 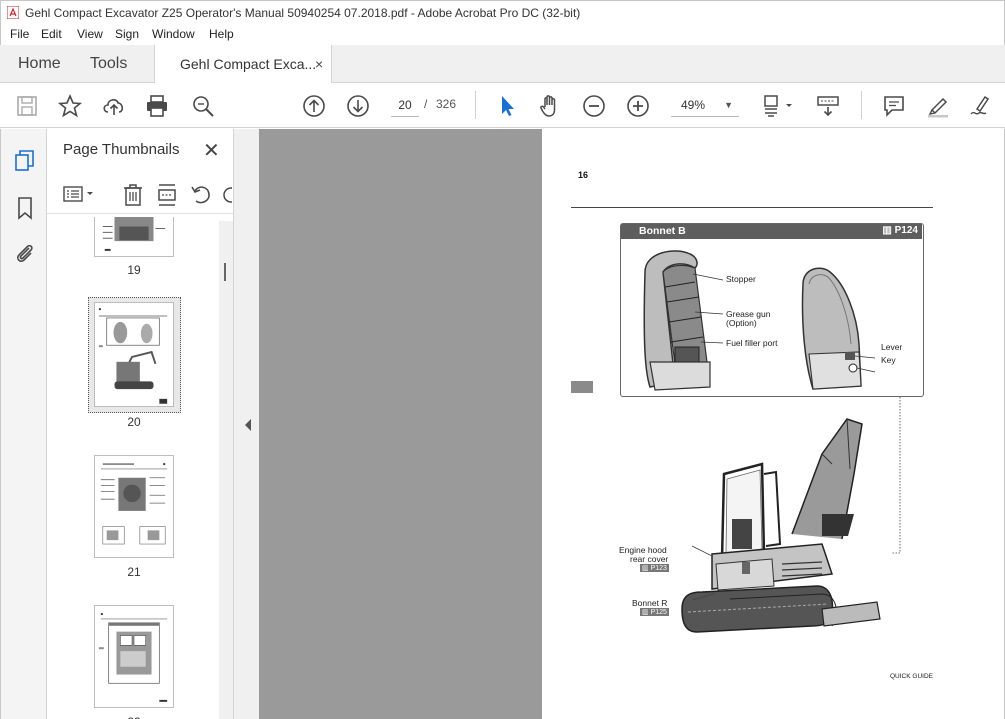 I want to click on list-options-icon, so click(x=78, y=194).